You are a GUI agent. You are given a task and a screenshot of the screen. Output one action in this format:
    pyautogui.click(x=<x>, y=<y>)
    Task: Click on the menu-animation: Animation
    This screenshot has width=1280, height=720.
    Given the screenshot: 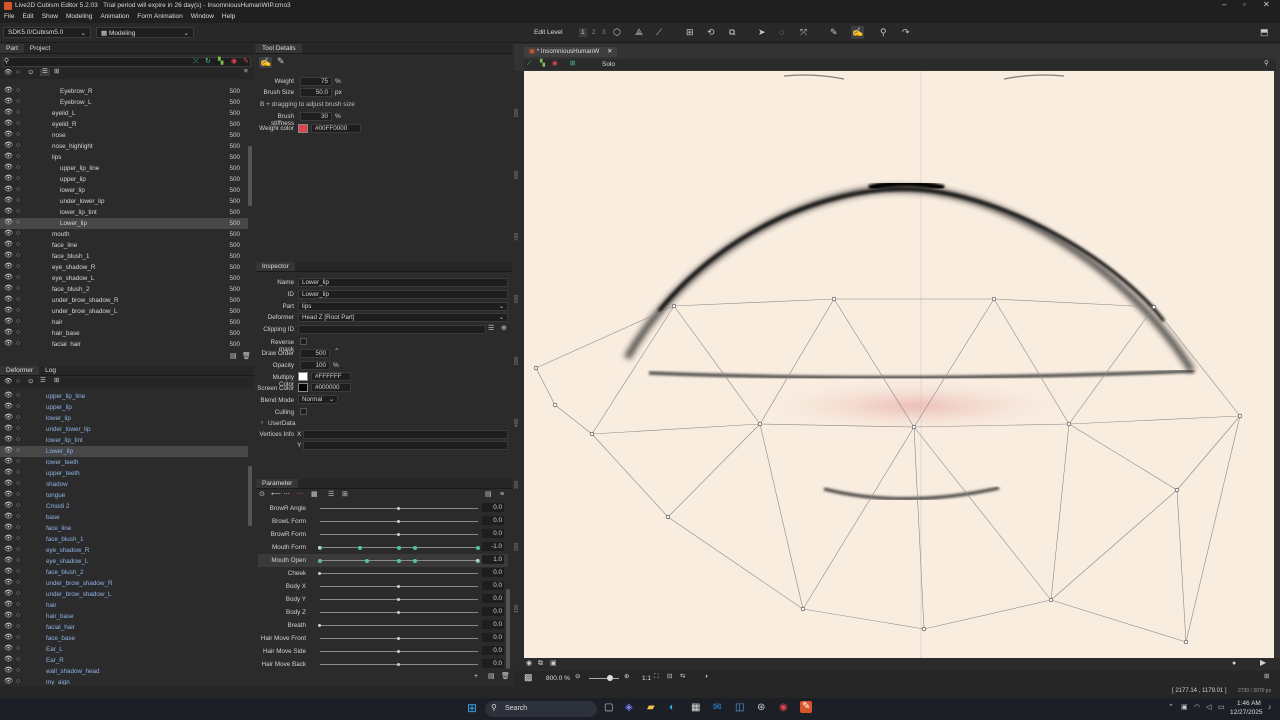 What is the action you would take?
    pyautogui.click(x=114, y=16)
    